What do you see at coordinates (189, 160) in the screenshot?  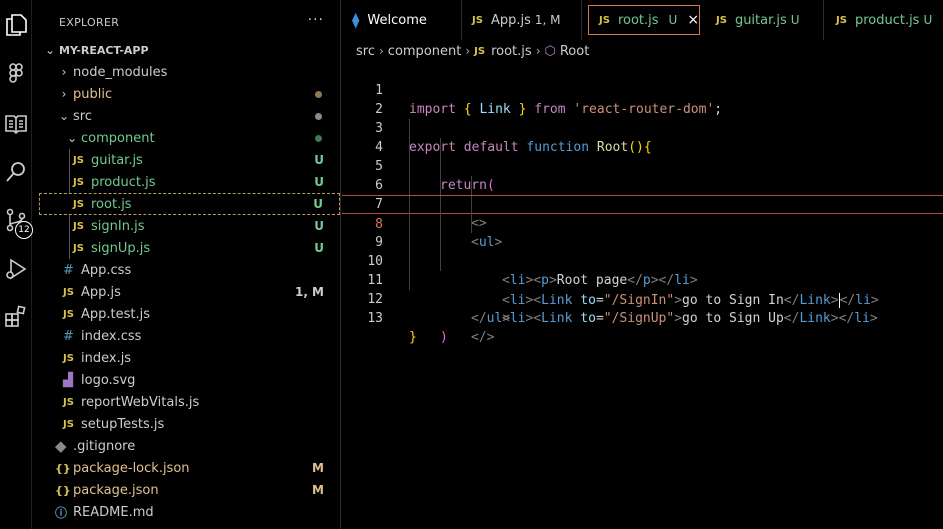 I see `tree-item-guitar-js: JS guitar.js U` at bounding box center [189, 160].